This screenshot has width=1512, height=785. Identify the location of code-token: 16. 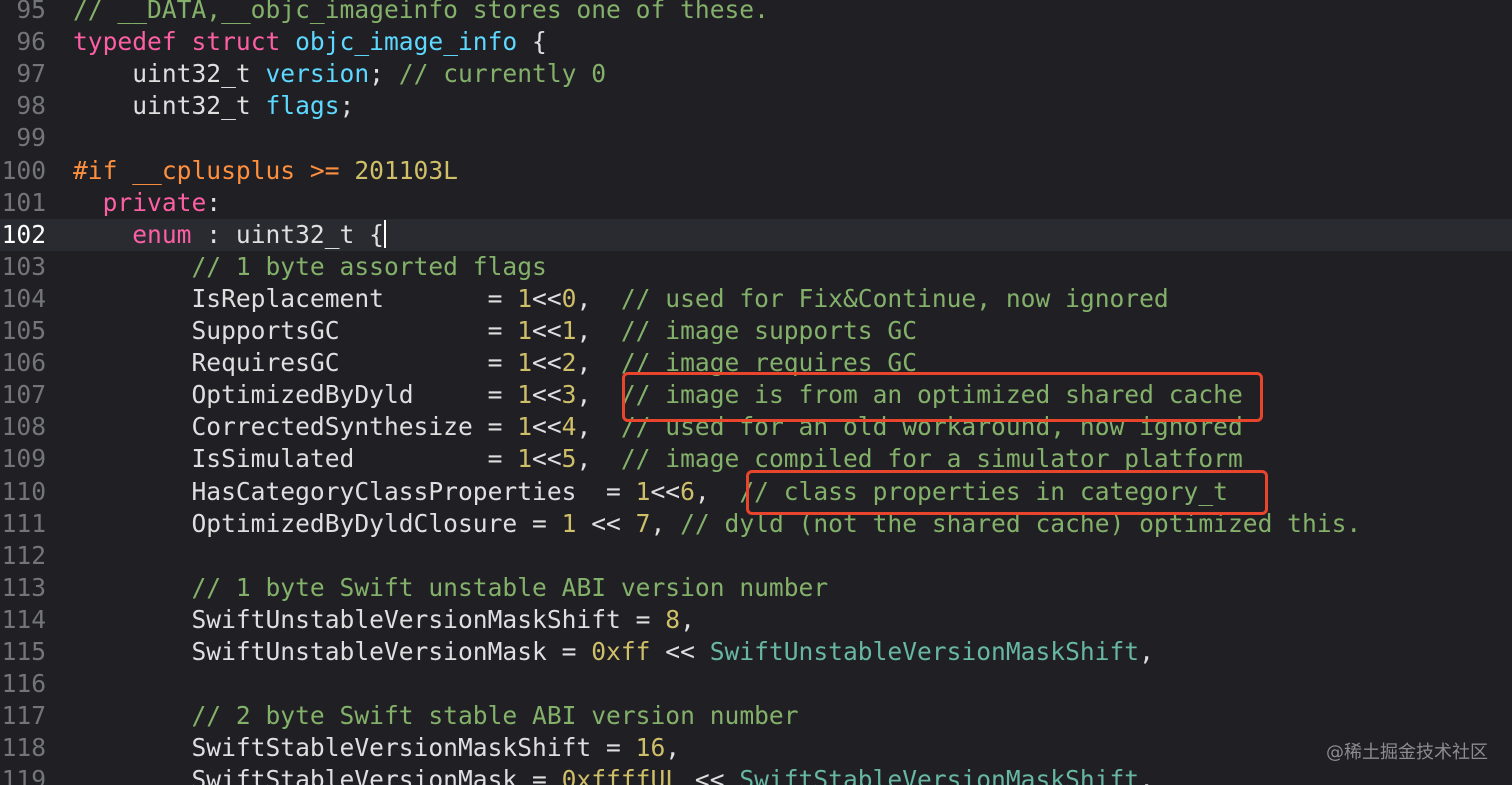
(650, 748).